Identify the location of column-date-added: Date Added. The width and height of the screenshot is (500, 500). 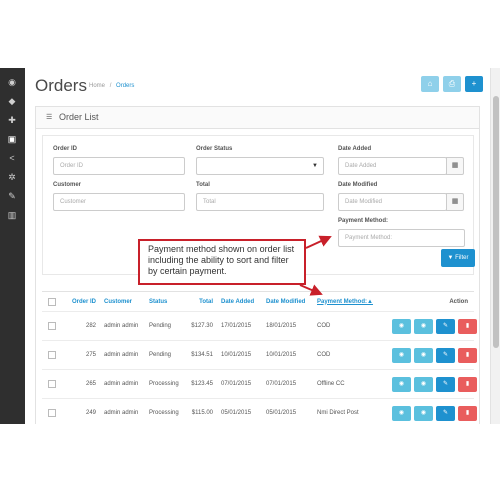
(237, 301).